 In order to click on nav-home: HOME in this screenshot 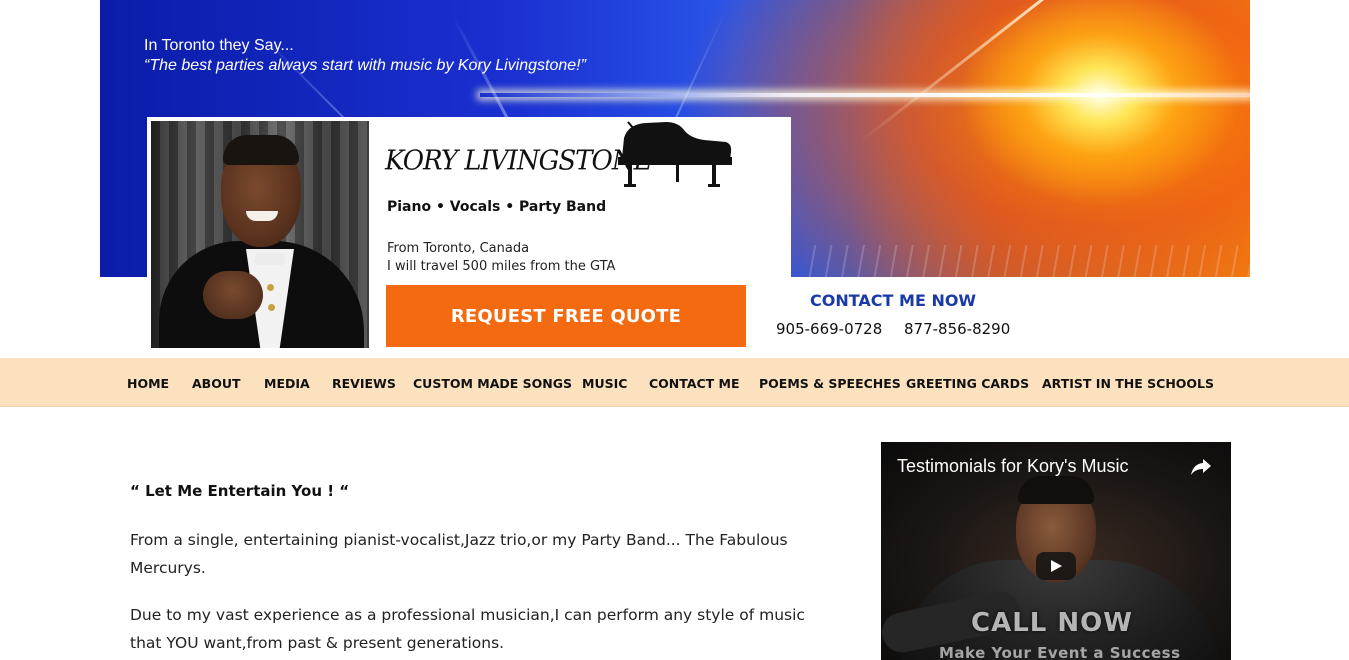, I will do `click(148, 383)`.